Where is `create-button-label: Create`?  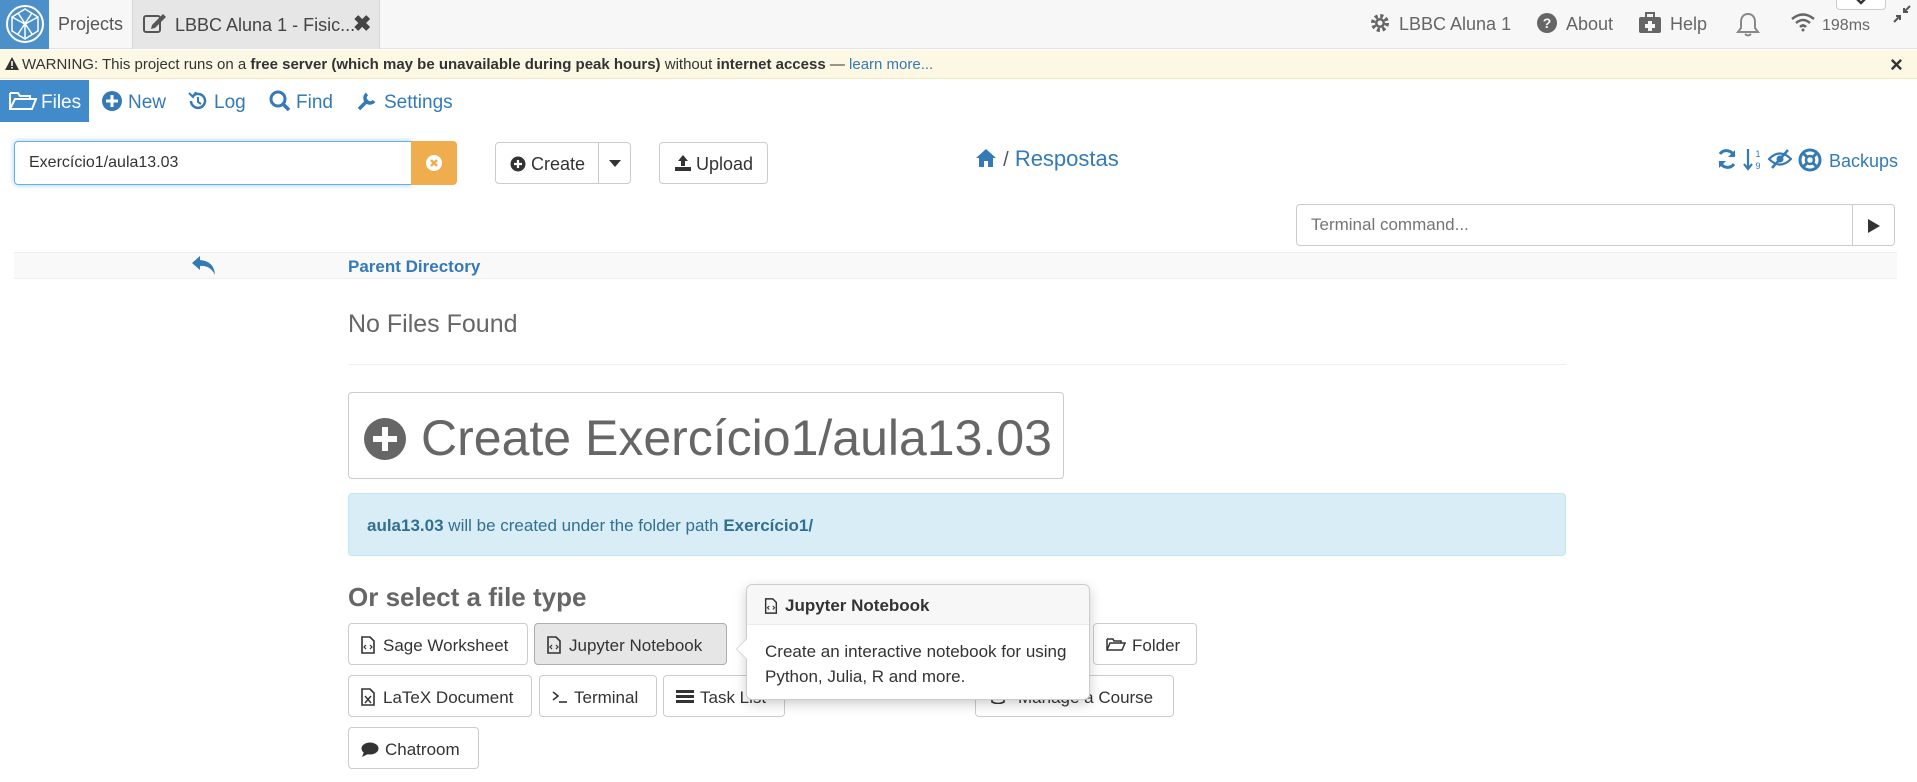 create-button-label: Create is located at coordinates (558, 164).